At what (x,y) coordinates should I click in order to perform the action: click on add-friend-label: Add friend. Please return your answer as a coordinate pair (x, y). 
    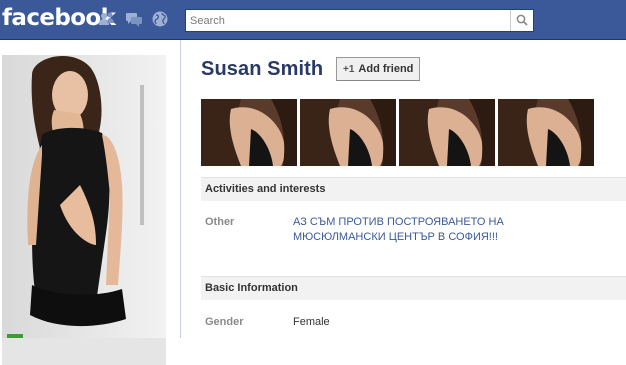
    Looking at the image, I should click on (386, 69).